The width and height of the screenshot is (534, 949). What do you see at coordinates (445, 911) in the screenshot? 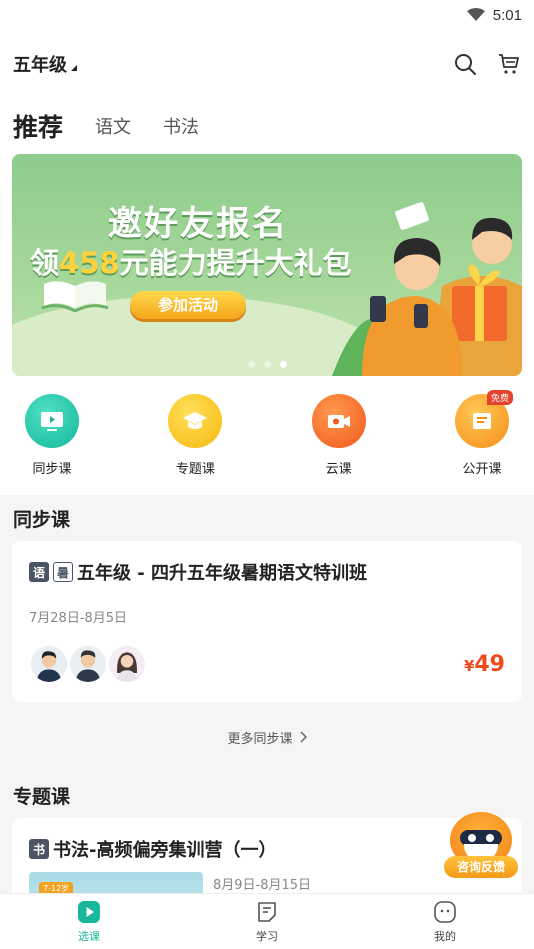
I see `profile-face-icon` at bounding box center [445, 911].